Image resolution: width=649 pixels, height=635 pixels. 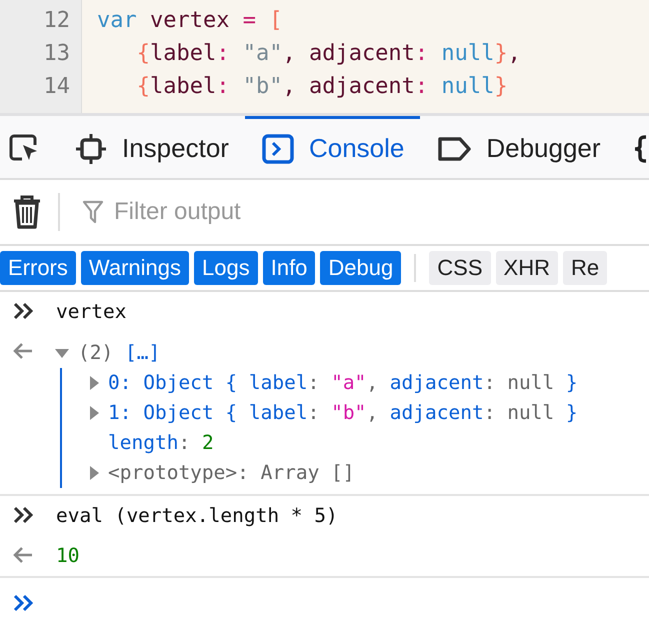 What do you see at coordinates (518, 147) in the screenshot?
I see `debugger-tab: Debugger` at bounding box center [518, 147].